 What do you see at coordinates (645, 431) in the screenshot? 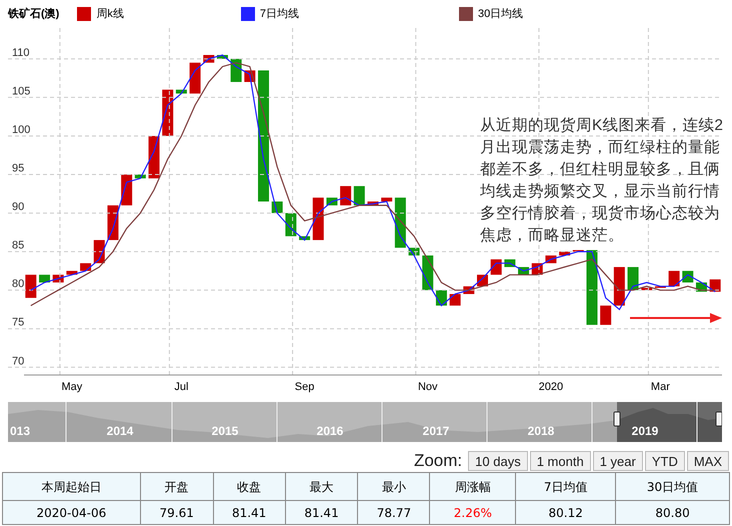
I see `year-label: 2019` at bounding box center [645, 431].